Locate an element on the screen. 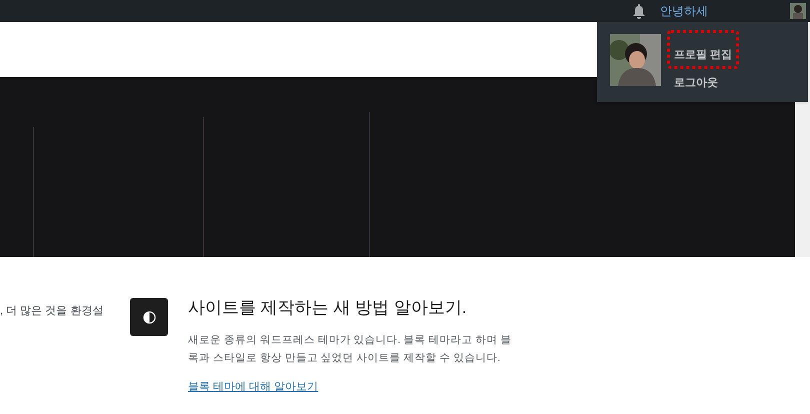 The height and width of the screenshot is (414, 810). feature-description: 새로운 종류의 워드프레스 테마가 있습니다. 블록 테마라고 하며 블록과 스타일로 항상 만들고 싶었던 사이트를 제작할 수 있습니다. is located at coordinates (350, 349).